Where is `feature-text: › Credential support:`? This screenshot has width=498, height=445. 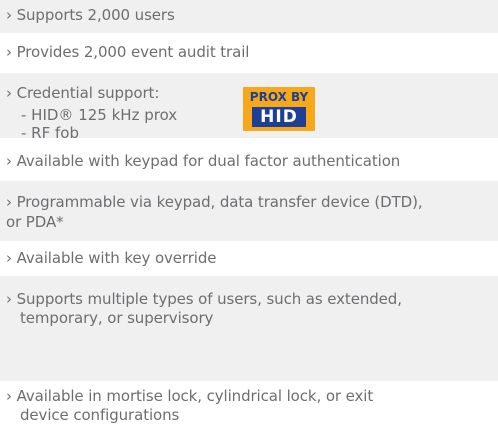 feature-text: › Credential support: is located at coordinates (83, 93).